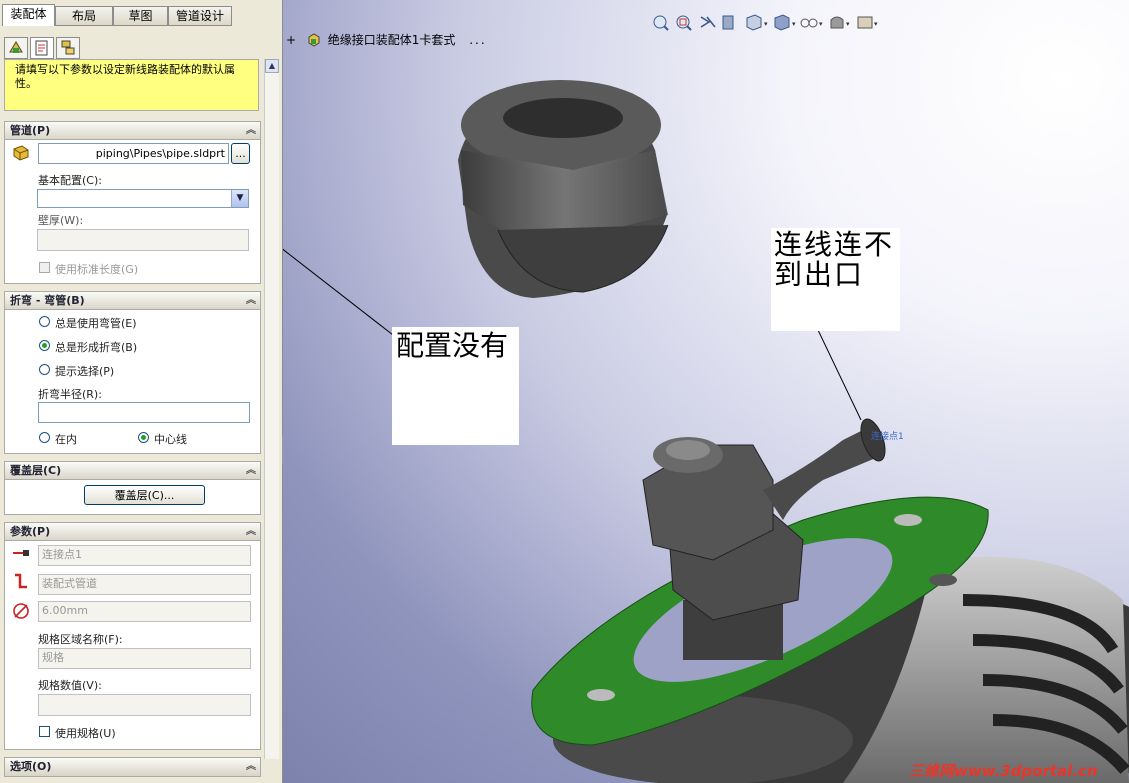 This screenshot has height=783, width=1129. What do you see at coordinates (132, 767) in the screenshot?
I see `options-section-header: 选项(O) ︽` at bounding box center [132, 767].